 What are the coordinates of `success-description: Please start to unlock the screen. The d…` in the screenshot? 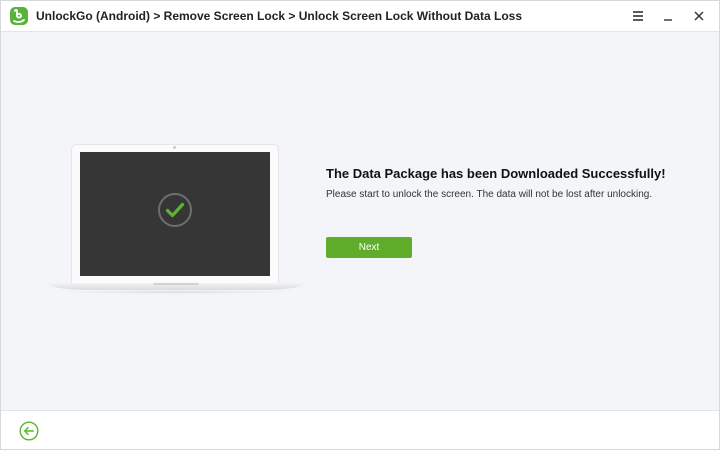 It's located at (489, 194).